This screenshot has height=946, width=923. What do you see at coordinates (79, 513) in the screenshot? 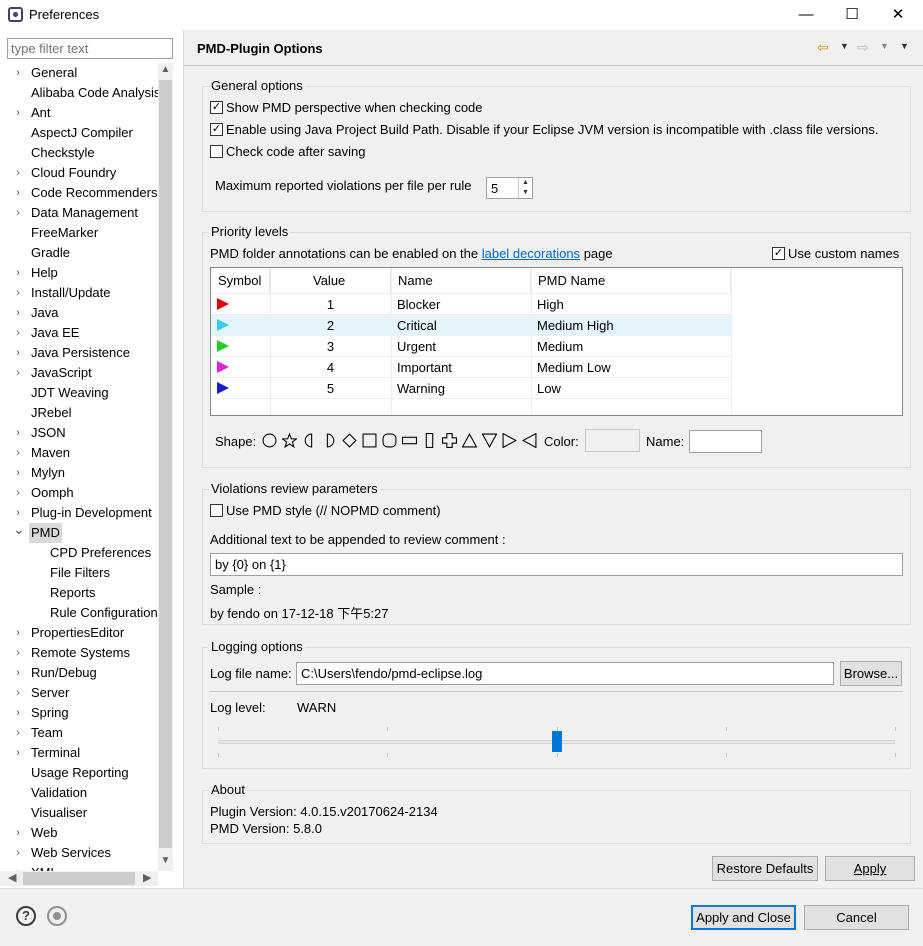
I see `tree-item: › Plug-in Development` at bounding box center [79, 513].